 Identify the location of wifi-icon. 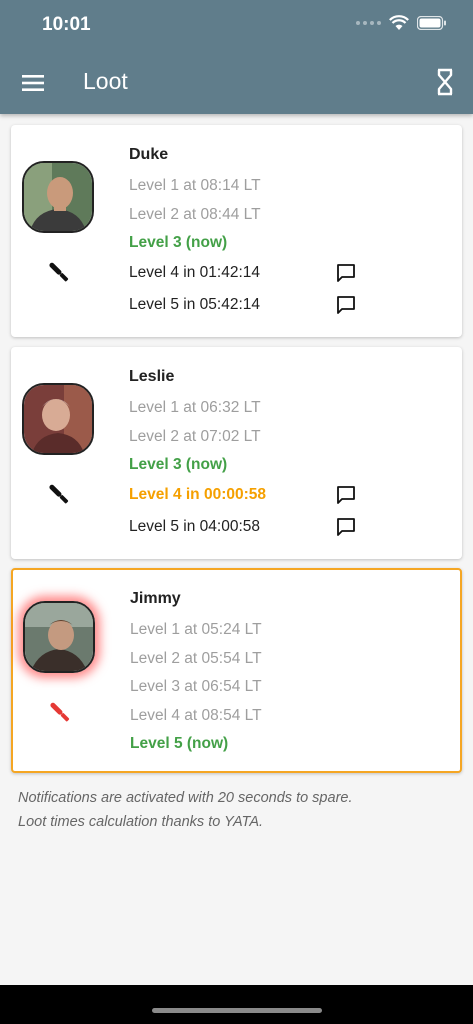
(399, 22).